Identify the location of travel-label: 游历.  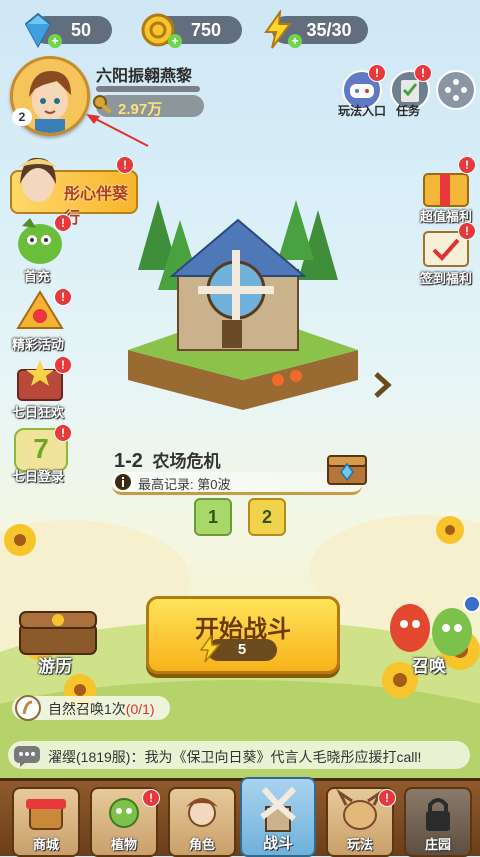
(55, 666).